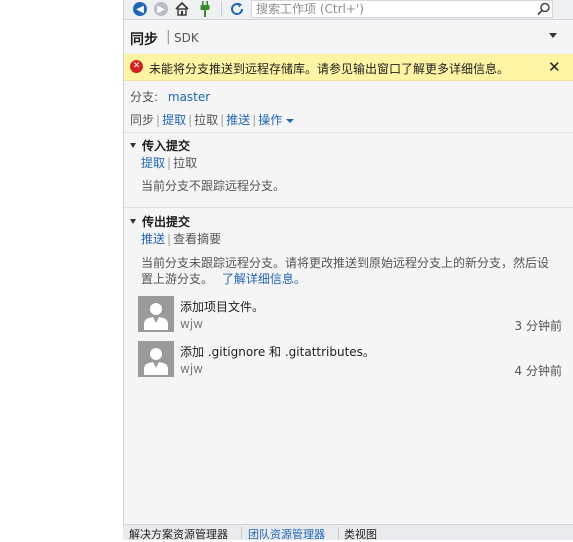 This screenshot has height=542, width=573. Describe the element at coordinates (538, 371) in the screenshot. I see `commit-time: 4 分钟前` at that location.